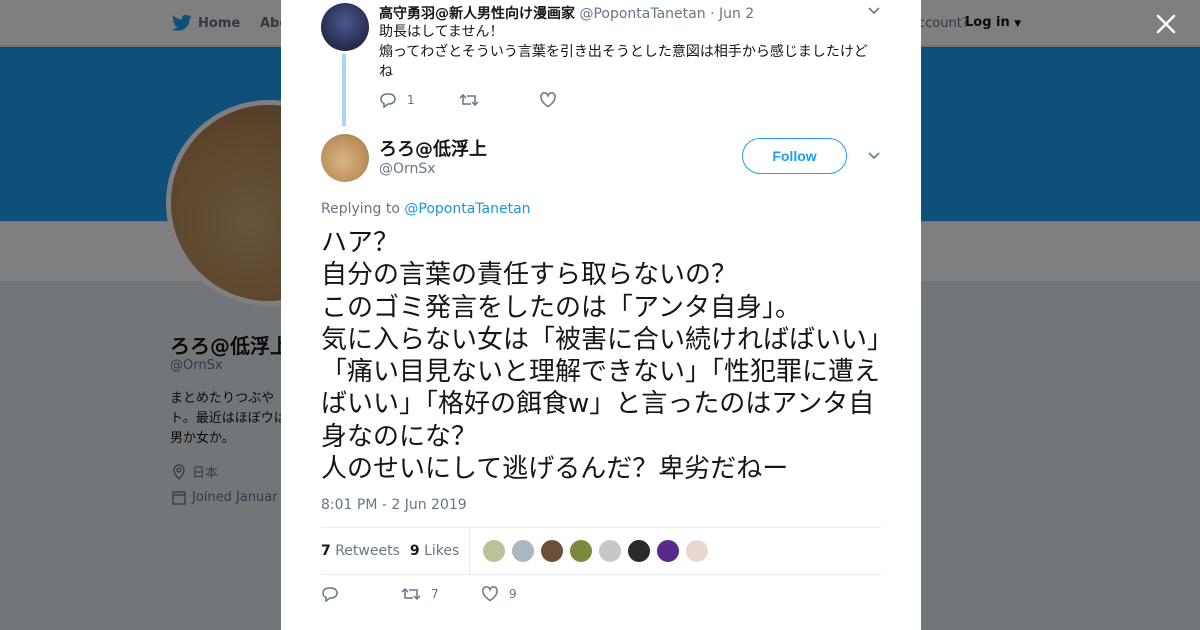 Image resolution: width=1200 pixels, height=630 pixels. Describe the element at coordinates (736, 14) in the screenshot. I see `parent-date: Jun 2` at that location.